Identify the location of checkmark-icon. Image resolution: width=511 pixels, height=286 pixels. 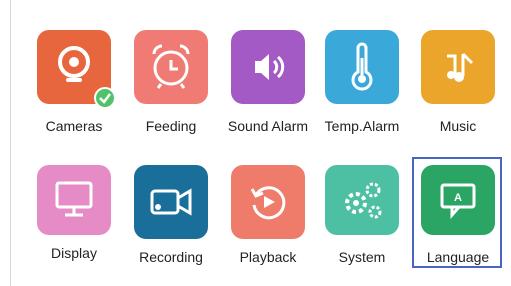
(105, 98).